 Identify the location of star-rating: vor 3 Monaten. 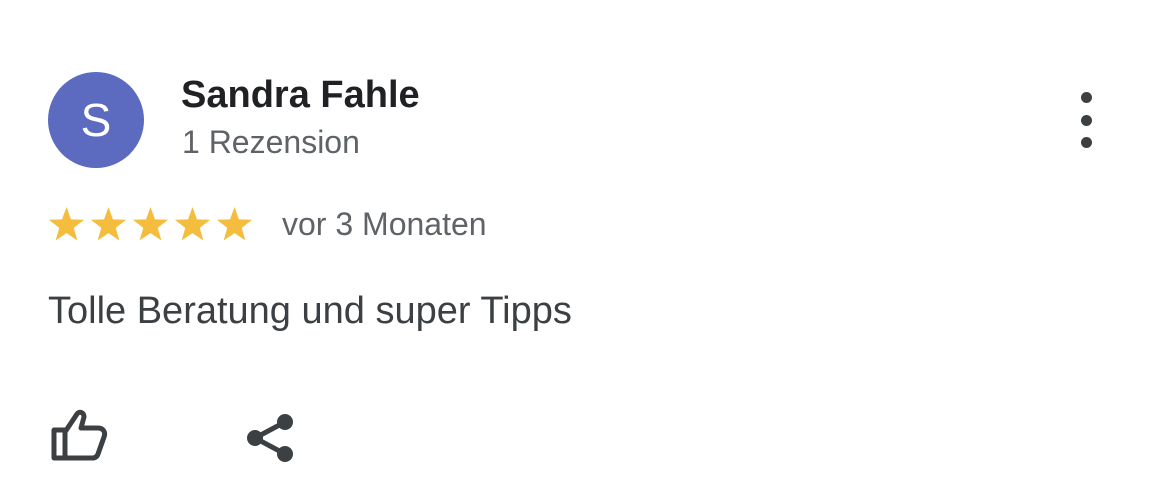
(267, 224).